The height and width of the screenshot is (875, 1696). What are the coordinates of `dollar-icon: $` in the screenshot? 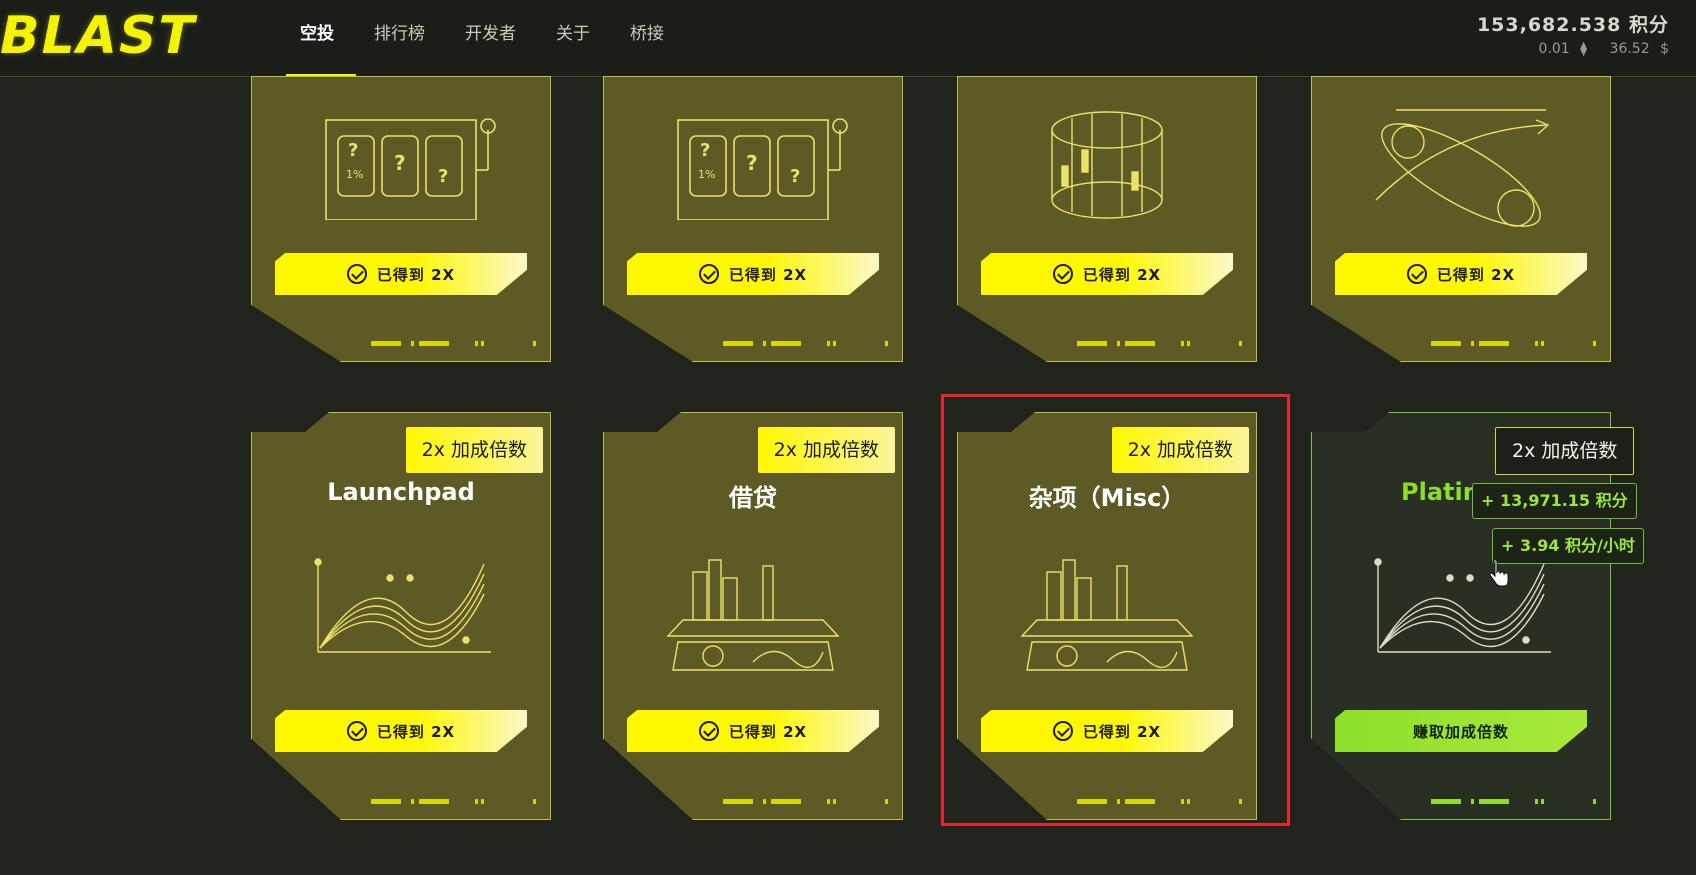 It's located at (1664, 49).